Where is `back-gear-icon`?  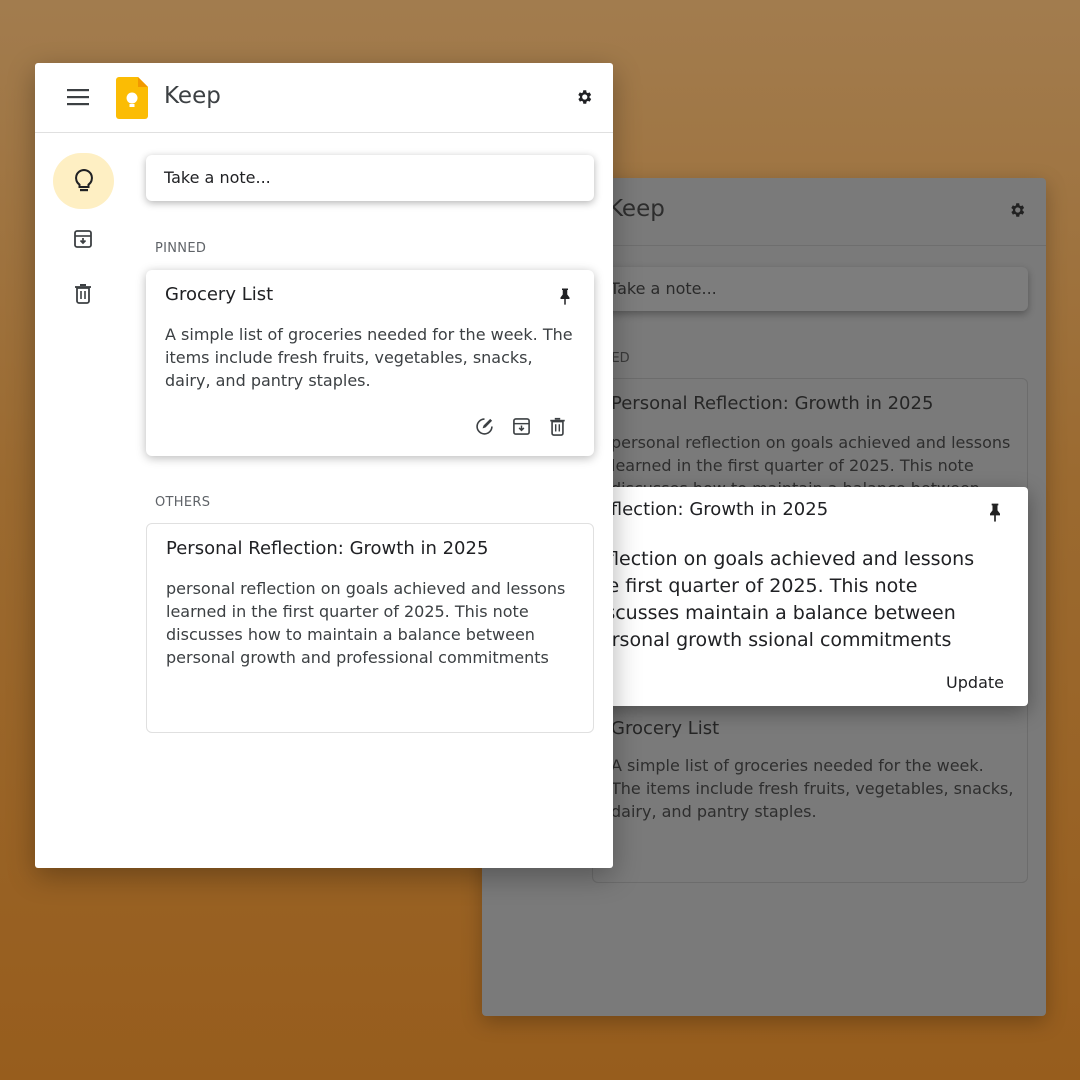
back-gear-icon is located at coordinates (1017, 210).